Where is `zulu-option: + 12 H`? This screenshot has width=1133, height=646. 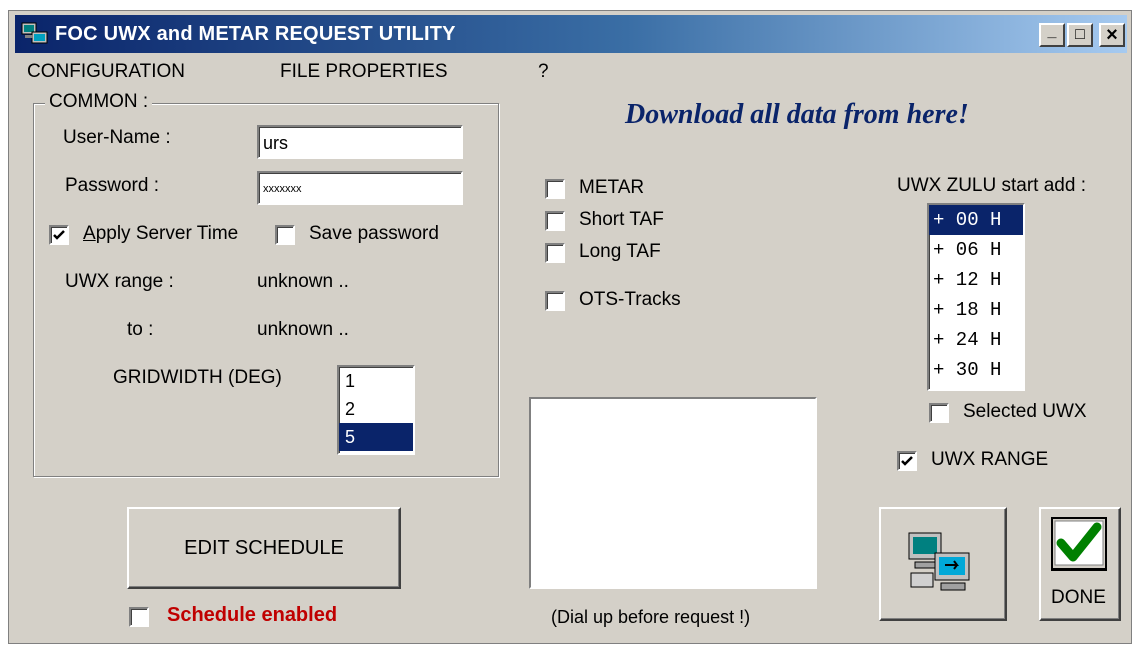 zulu-option: + 12 H is located at coordinates (976, 280).